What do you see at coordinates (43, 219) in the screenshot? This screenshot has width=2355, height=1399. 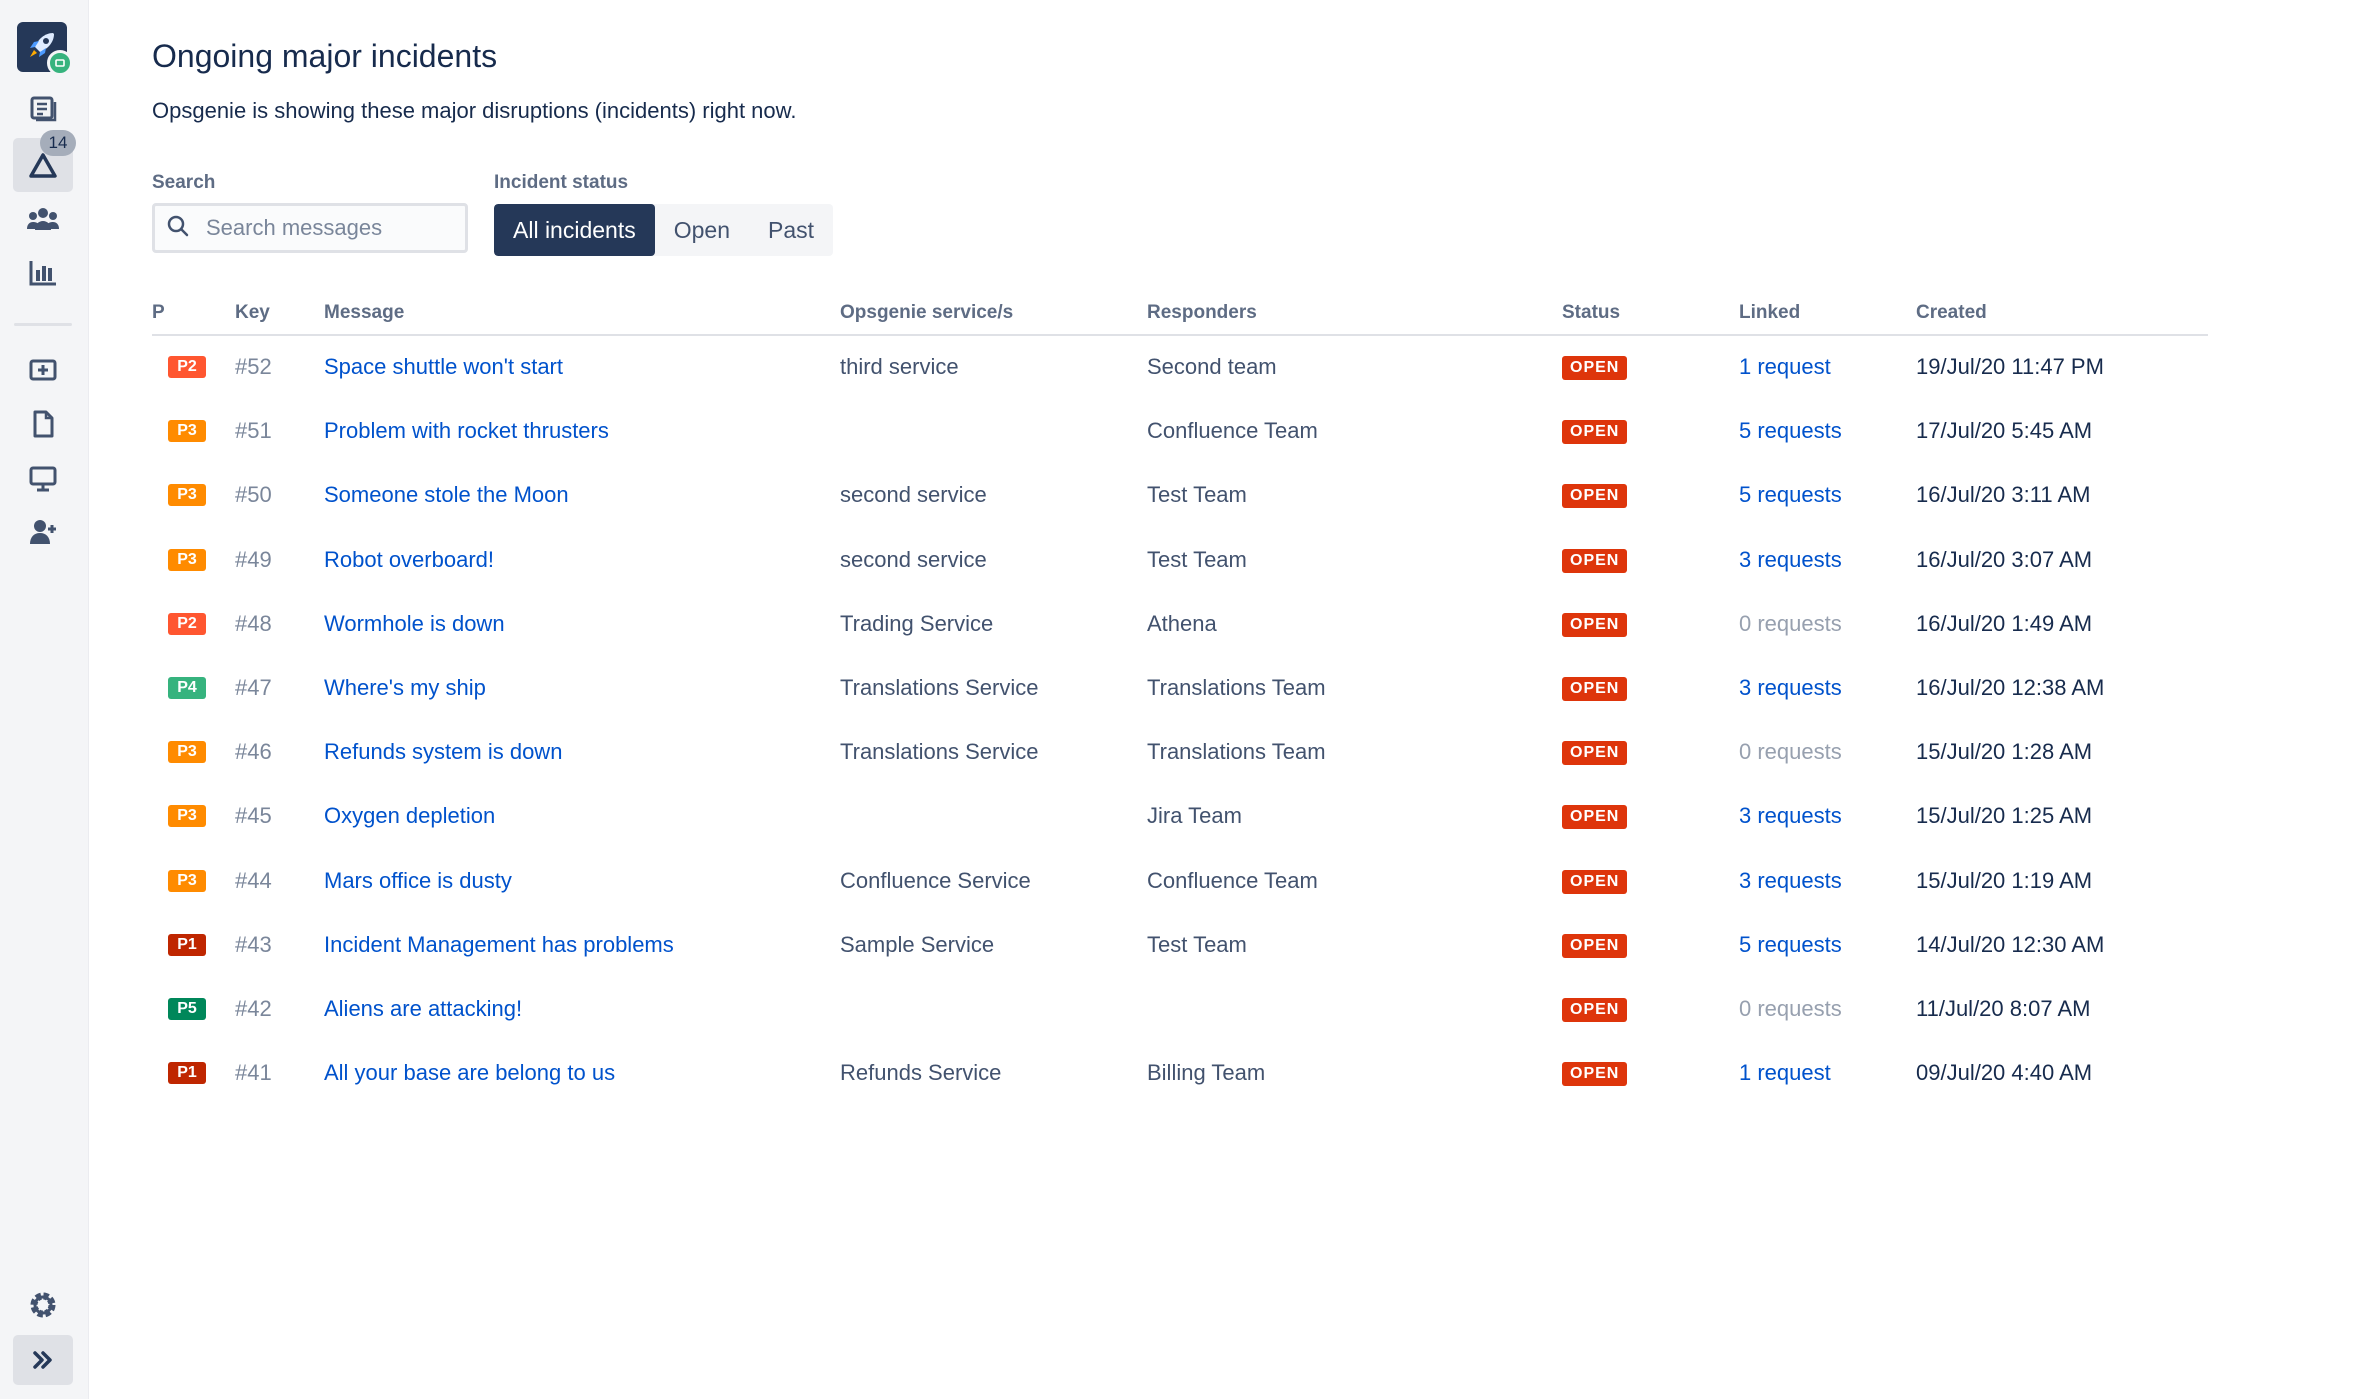 I see `sidebar-item-teams` at bounding box center [43, 219].